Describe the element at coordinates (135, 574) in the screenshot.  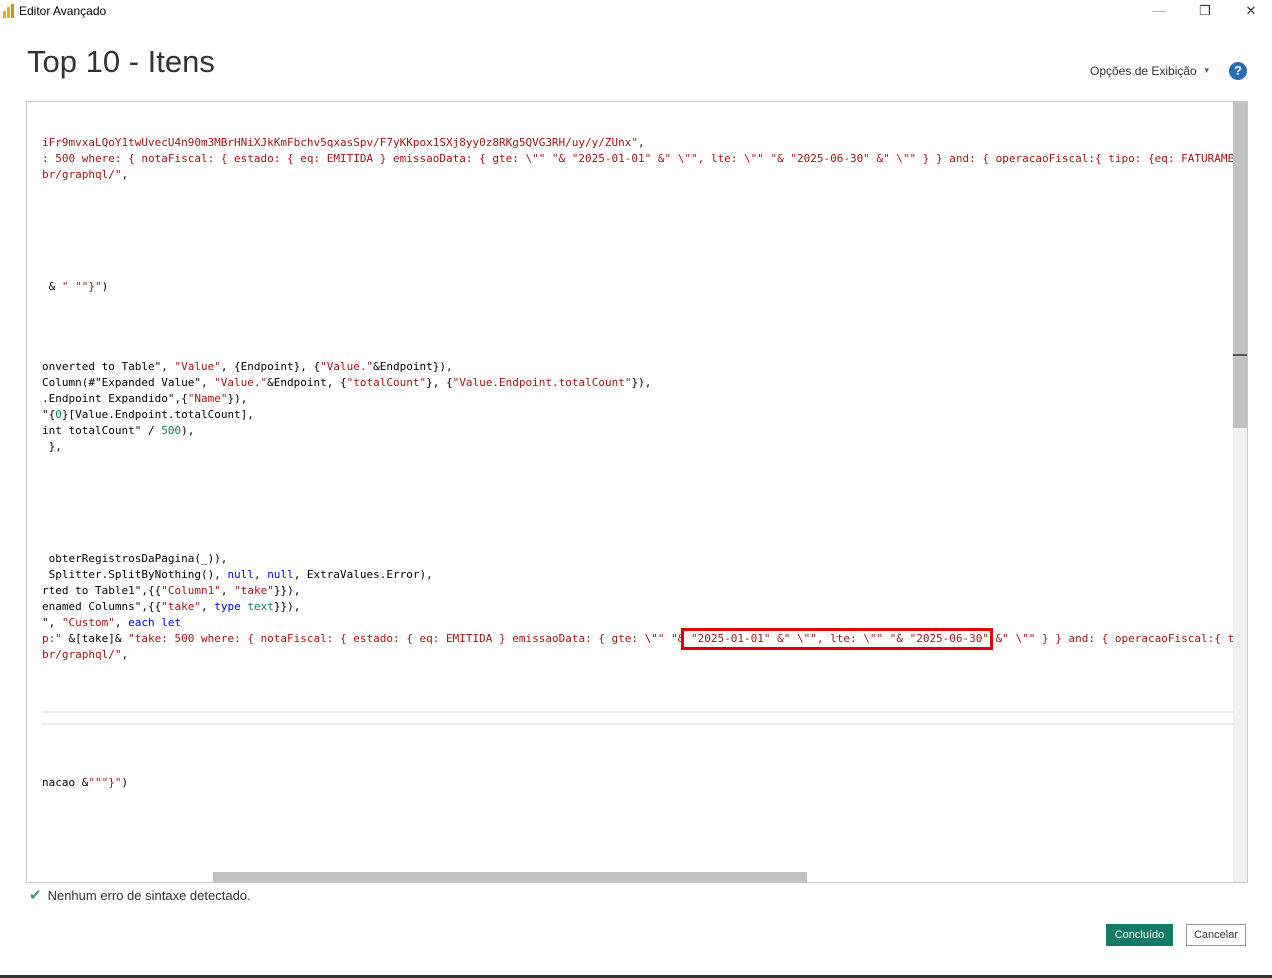
I see `code-token: Splitter.SplitByNothing(),` at that location.